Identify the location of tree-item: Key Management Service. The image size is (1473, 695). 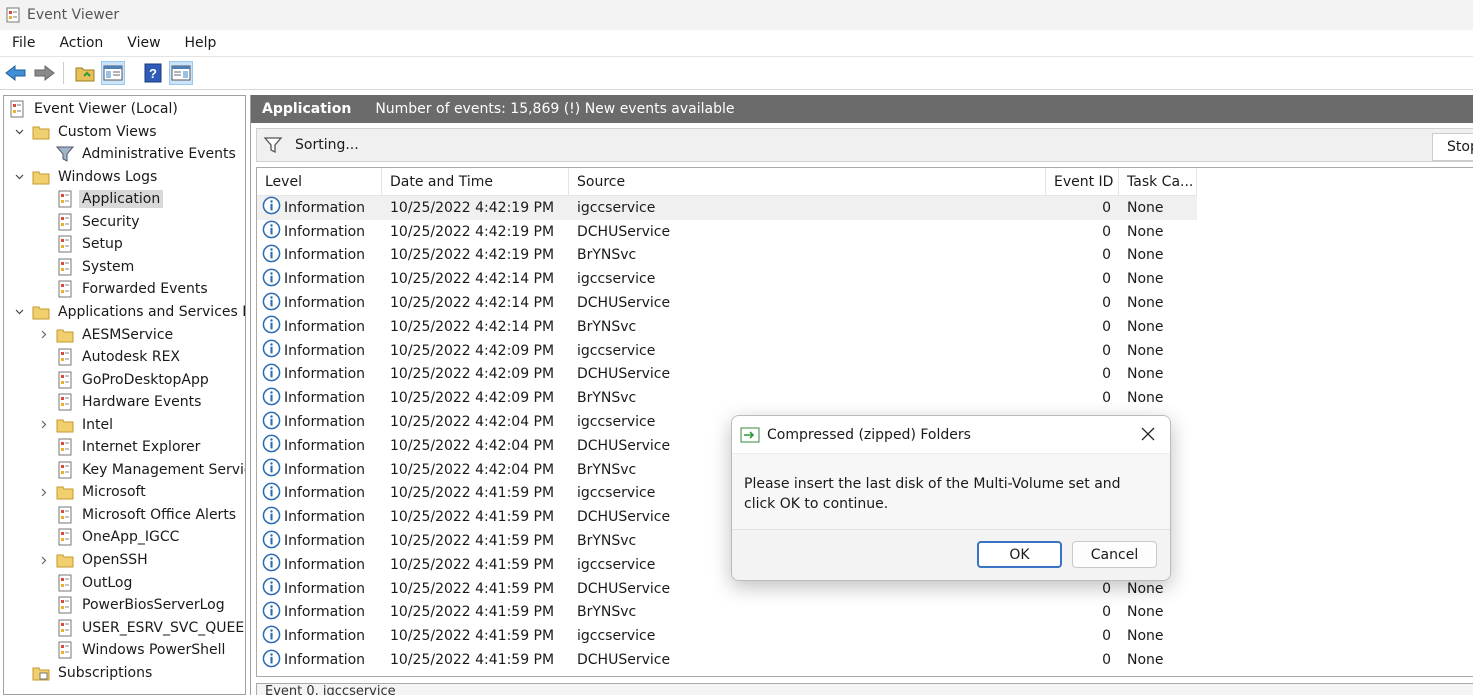
(150, 470).